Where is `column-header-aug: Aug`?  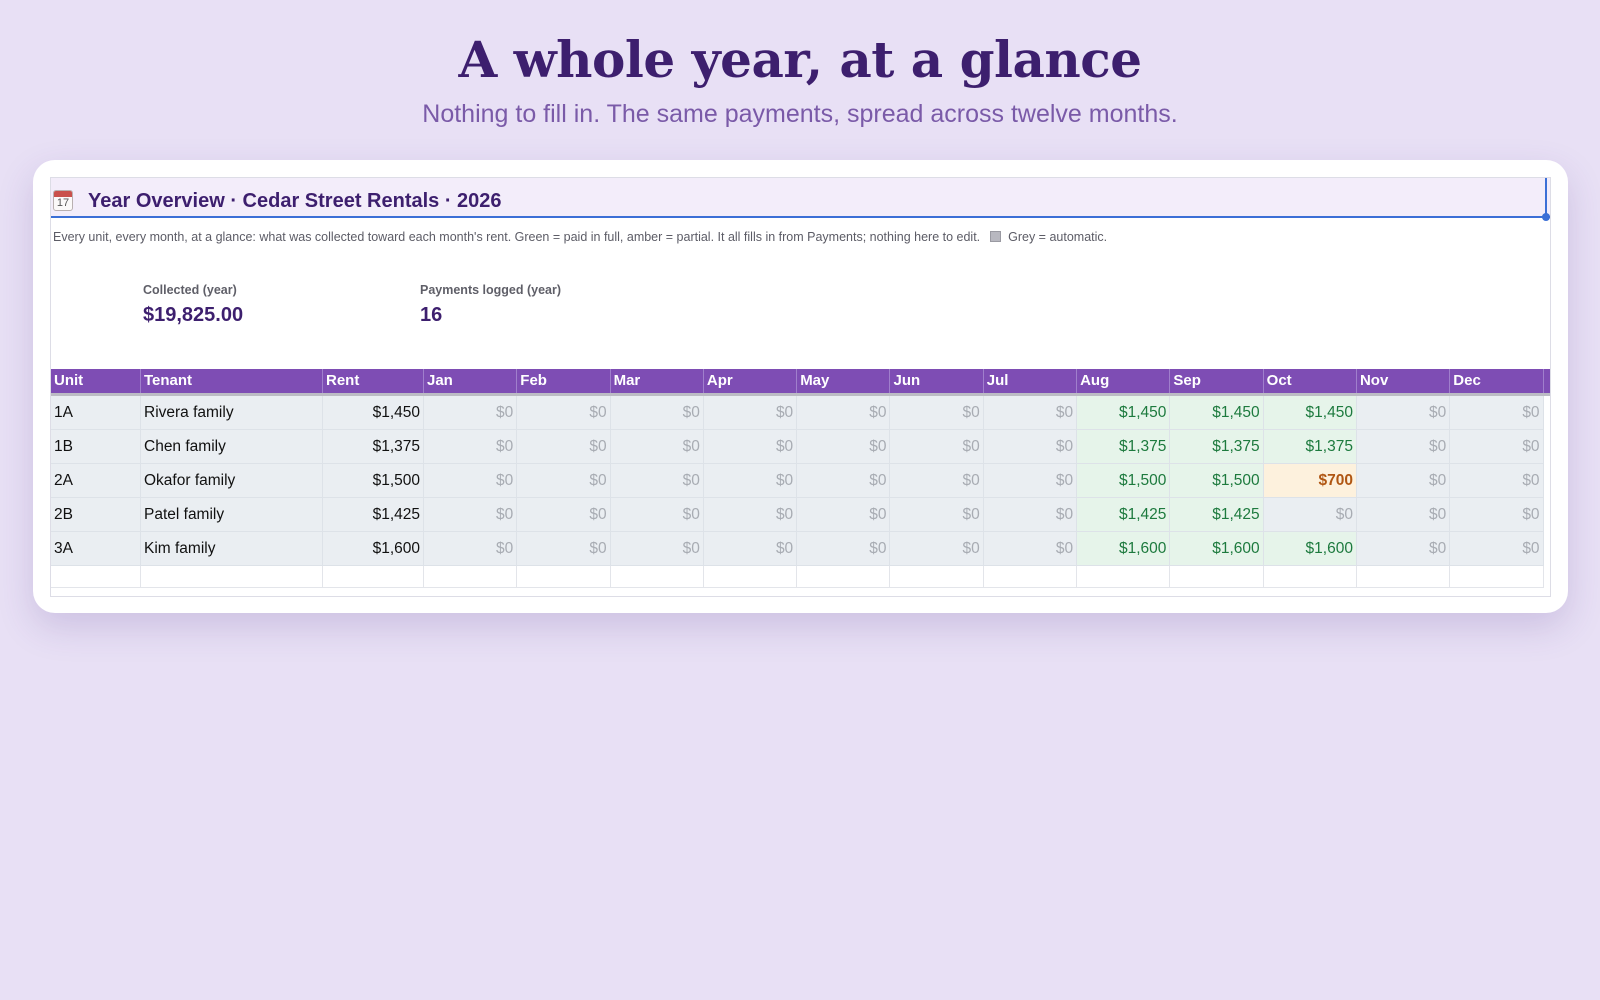
column-header-aug: Aug is located at coordinates (1124, 381).